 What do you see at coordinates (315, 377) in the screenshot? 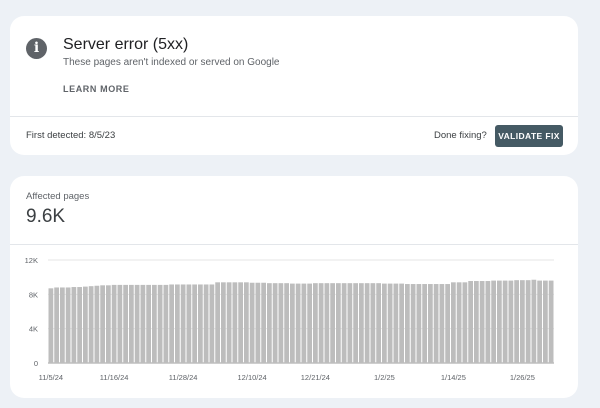
I see `x-tick-label: 12/21/24` at bounding box center [315, 377].